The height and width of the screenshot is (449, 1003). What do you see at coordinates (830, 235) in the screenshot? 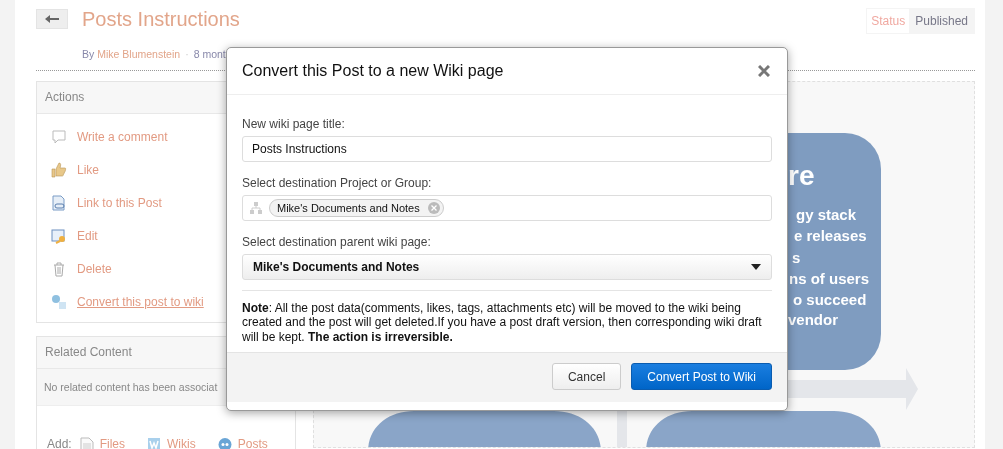
I see `slide-text: e releases` at bounding box center [830, 235].